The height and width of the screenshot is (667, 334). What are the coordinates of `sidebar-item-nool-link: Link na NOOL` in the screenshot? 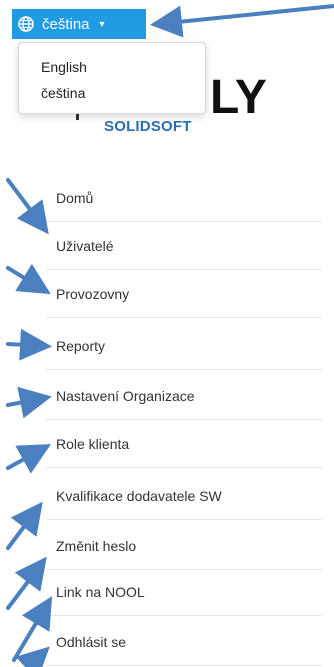 It's located at (184, 592).